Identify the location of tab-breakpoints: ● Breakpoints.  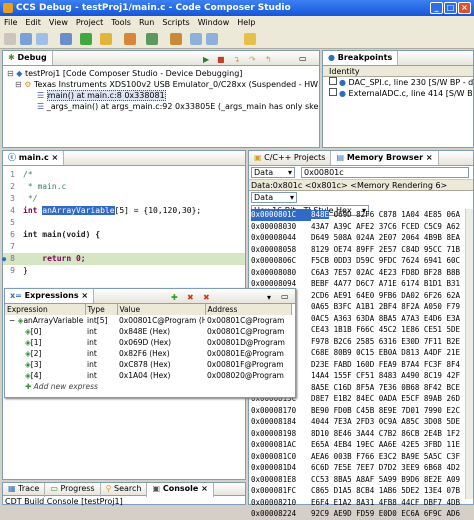
(361, 58).